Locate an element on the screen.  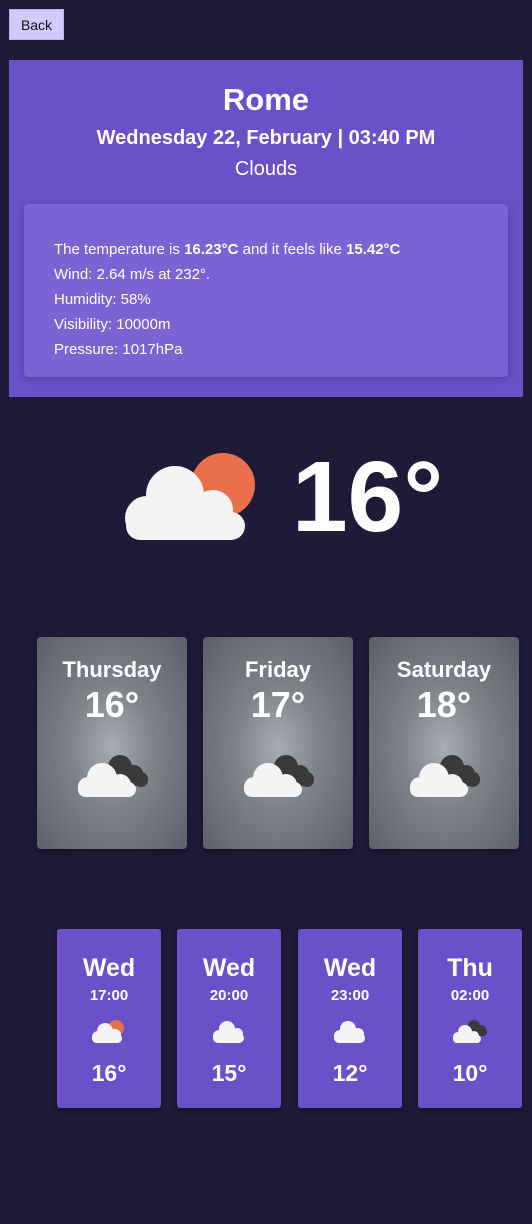
daily-forecast-card: Thursday 16° is located at coordinates (112, 743).